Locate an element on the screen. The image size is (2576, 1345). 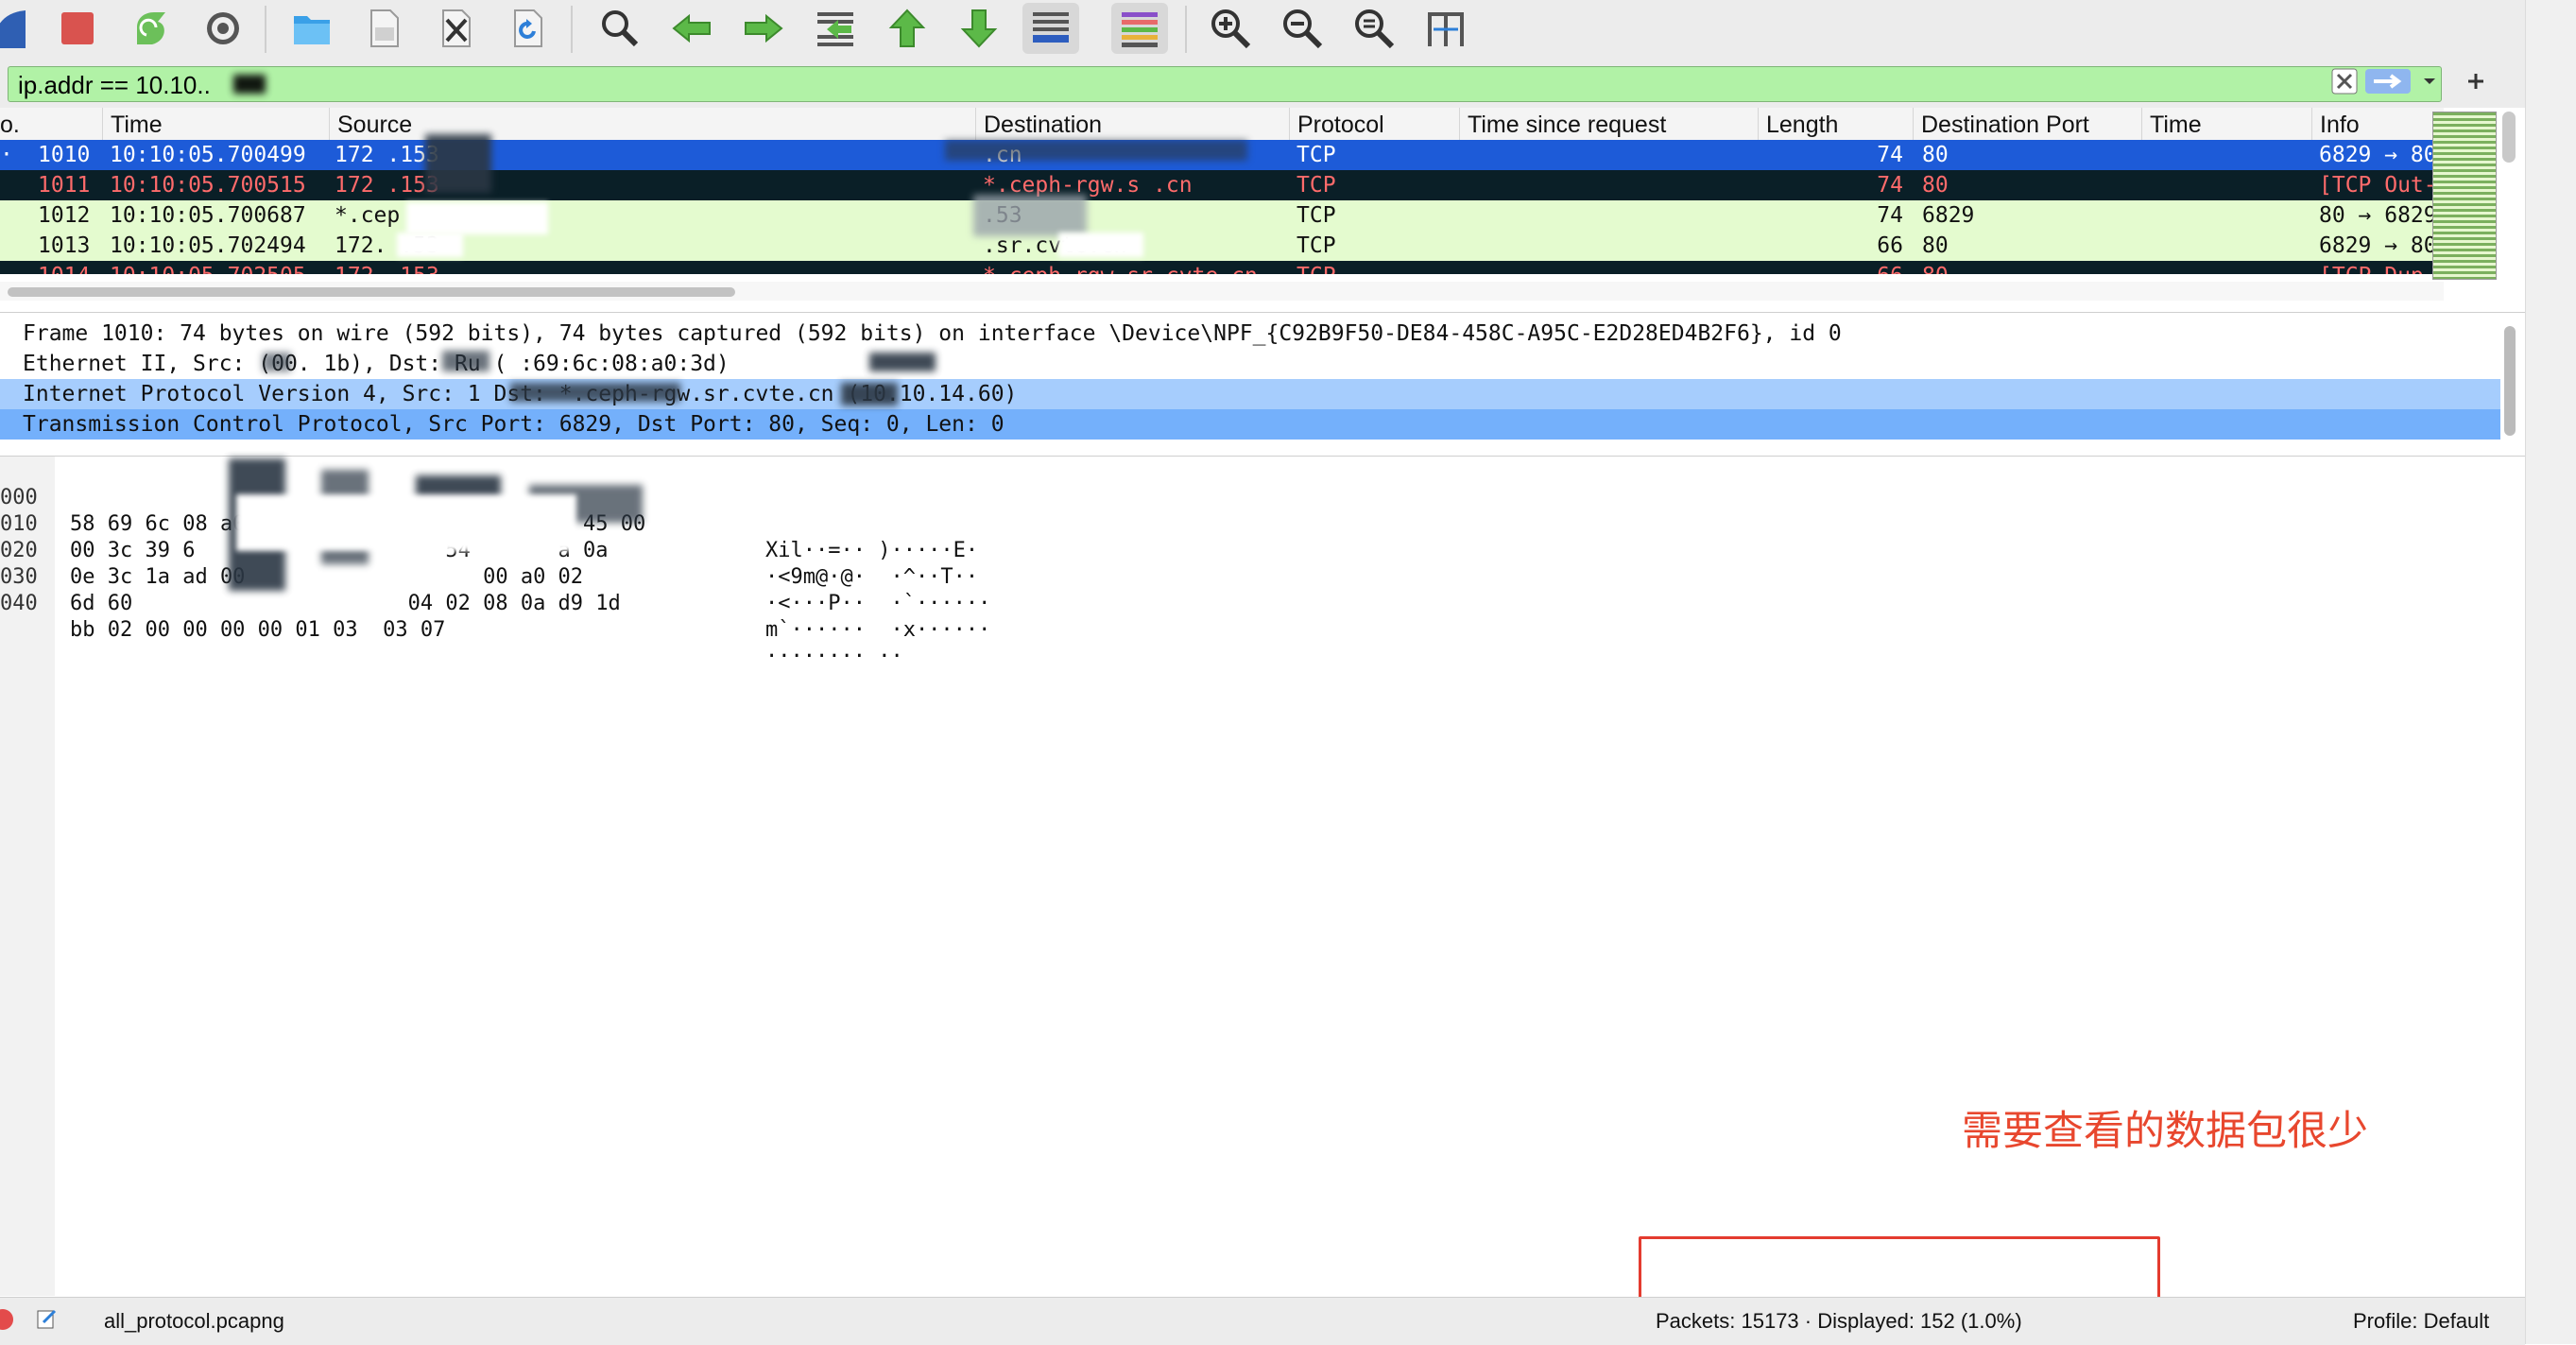
column-header-time-since-request: Time since request is located at coordinates (1608, 125).